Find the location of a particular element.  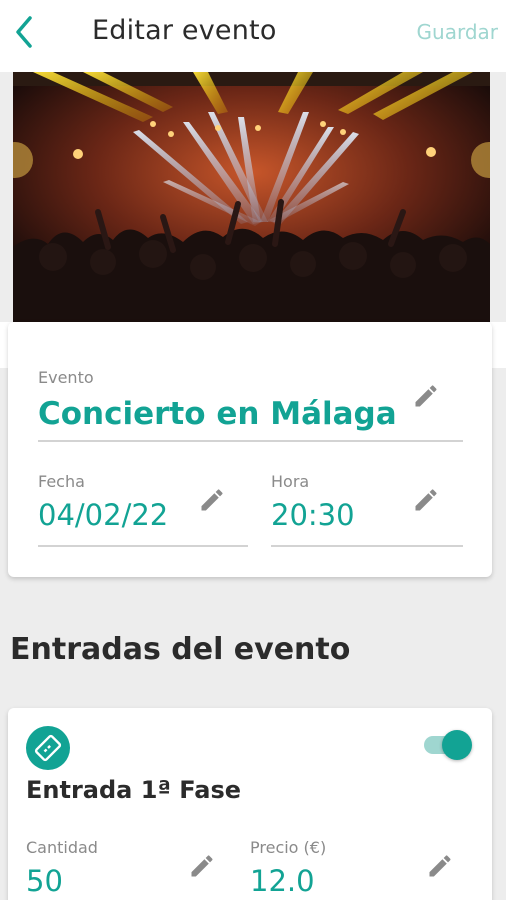

toggle-thumb is located at coordinates (457, 745).